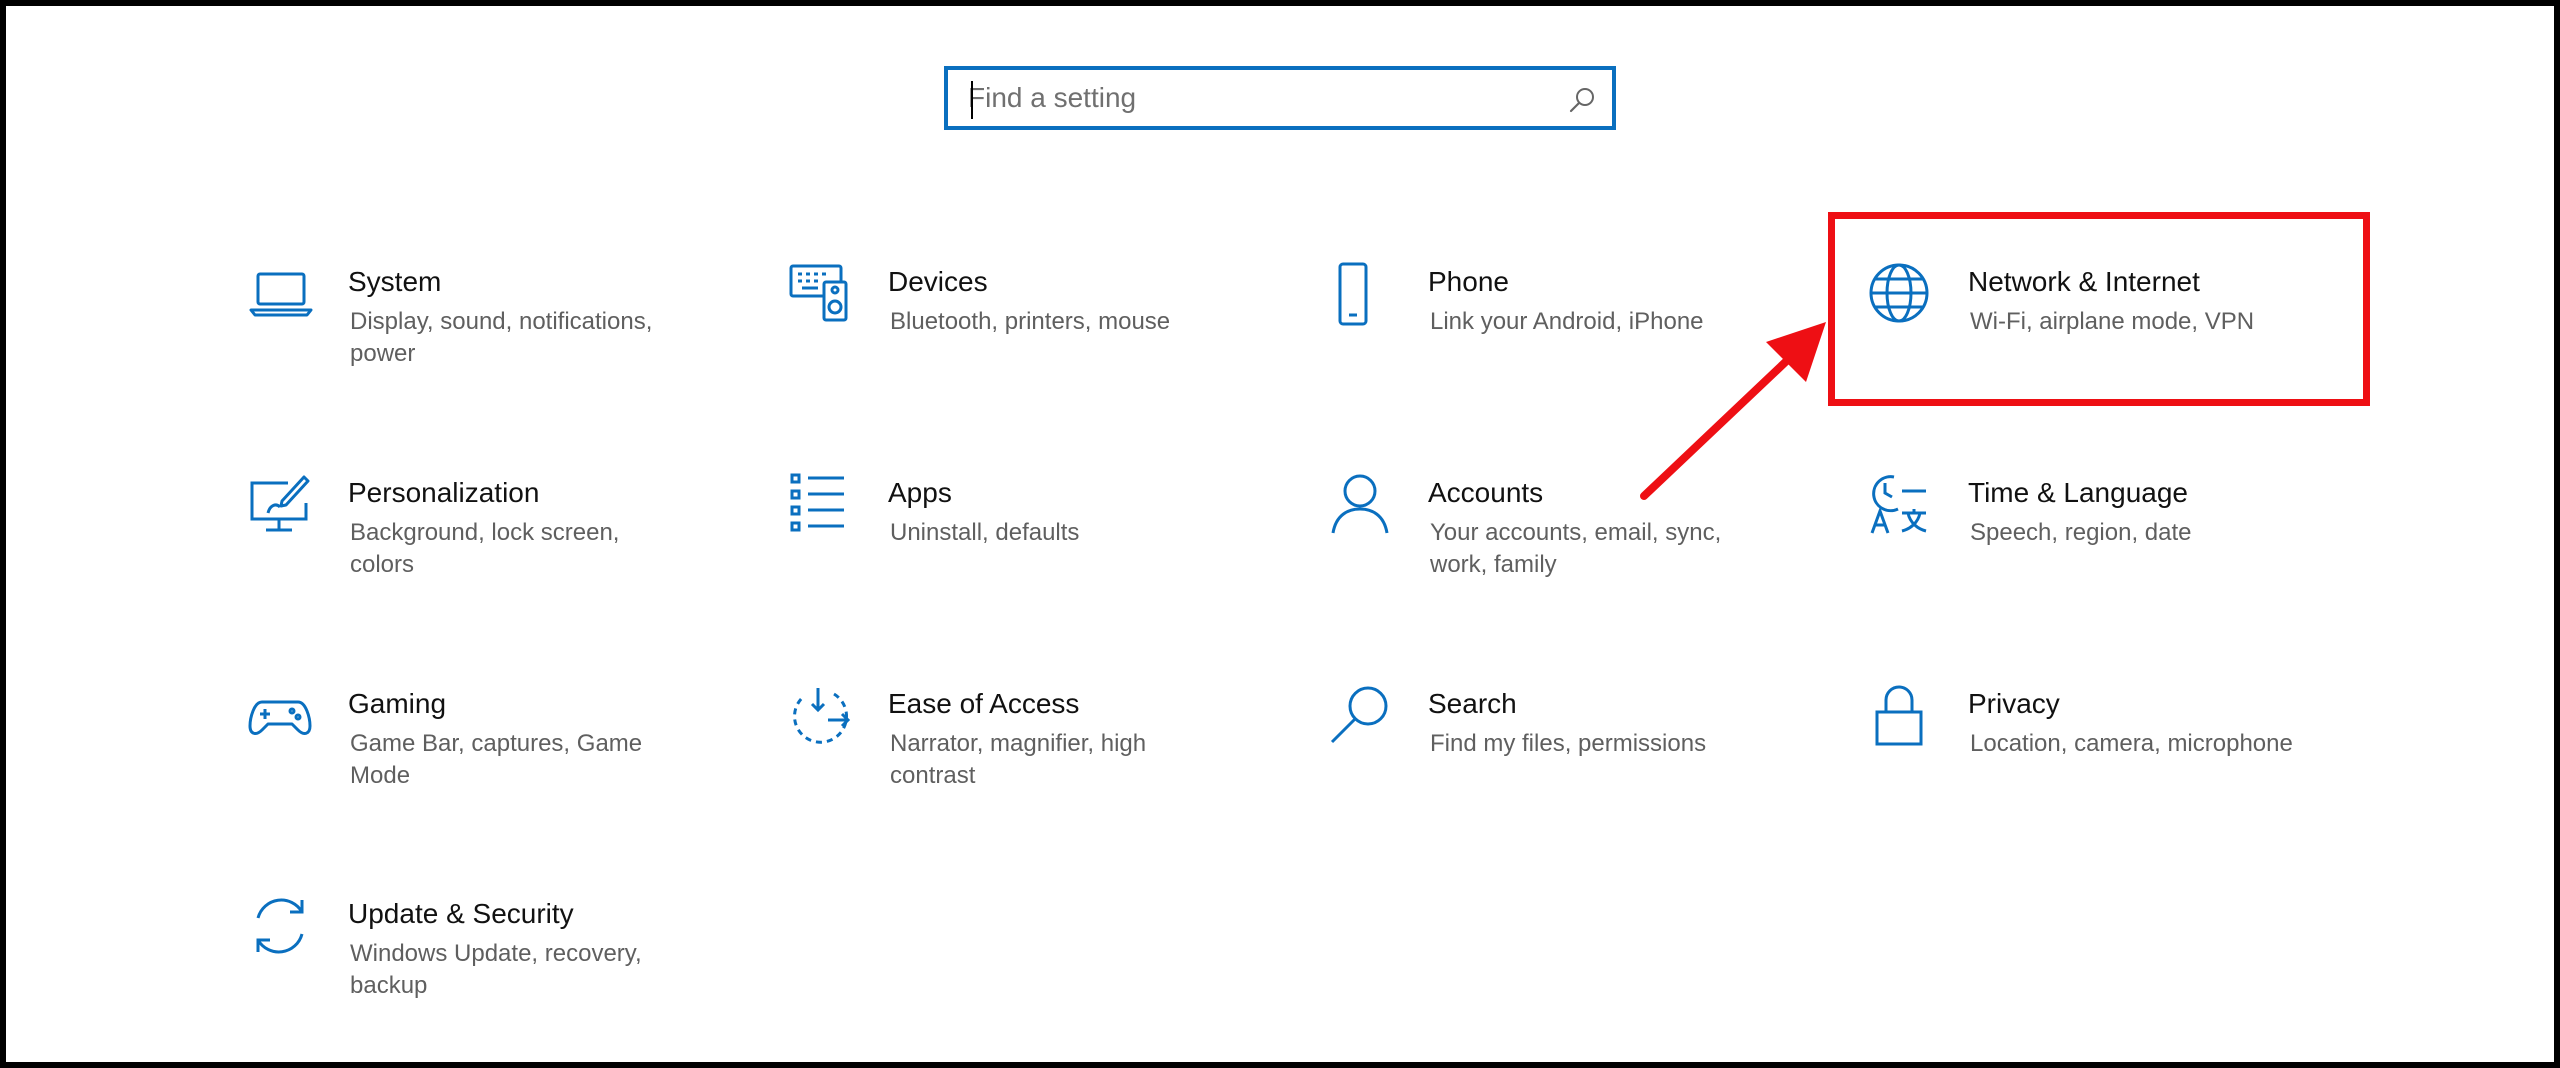 This screenshot has width=2560, height=1068. Describe the element at coordinates (2131, 743) in the screenshot. I see `tile-description: Location, camera, microphone` at that location.